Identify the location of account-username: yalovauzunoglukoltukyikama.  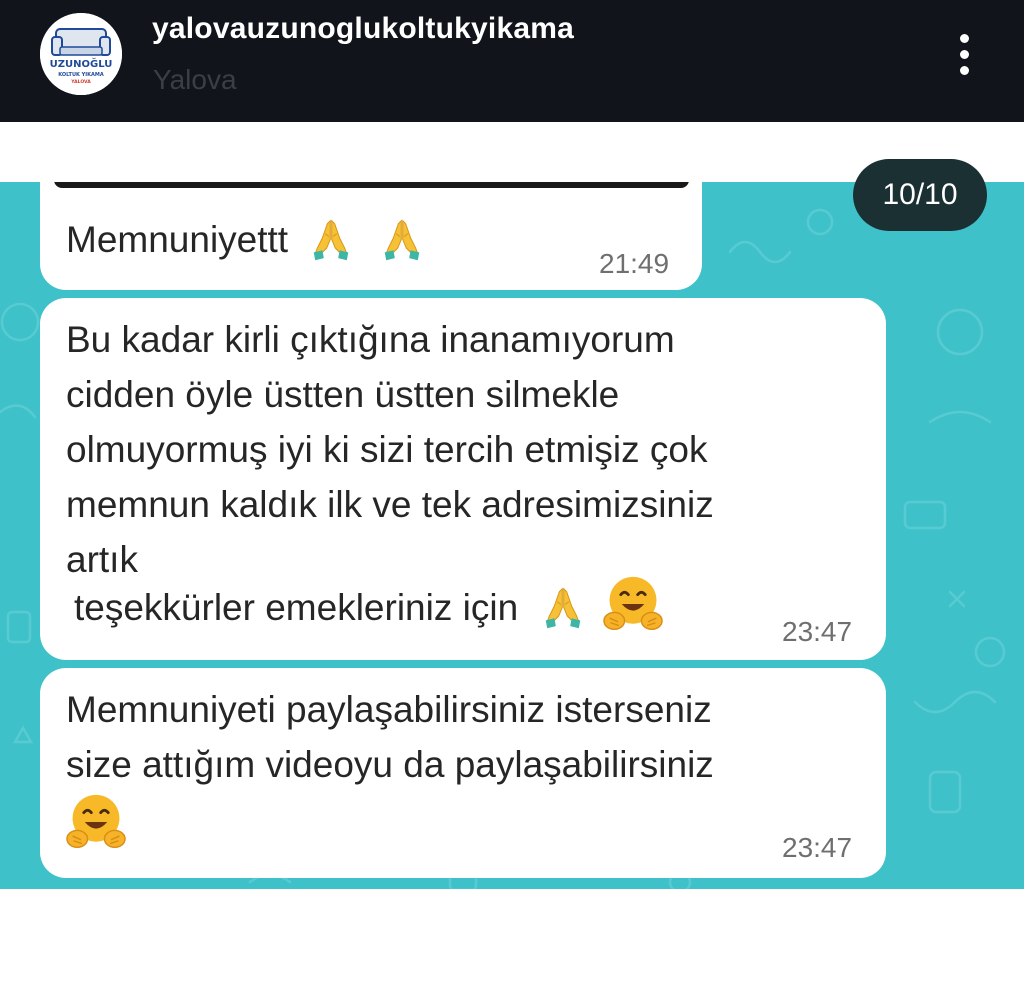
(363, 29).